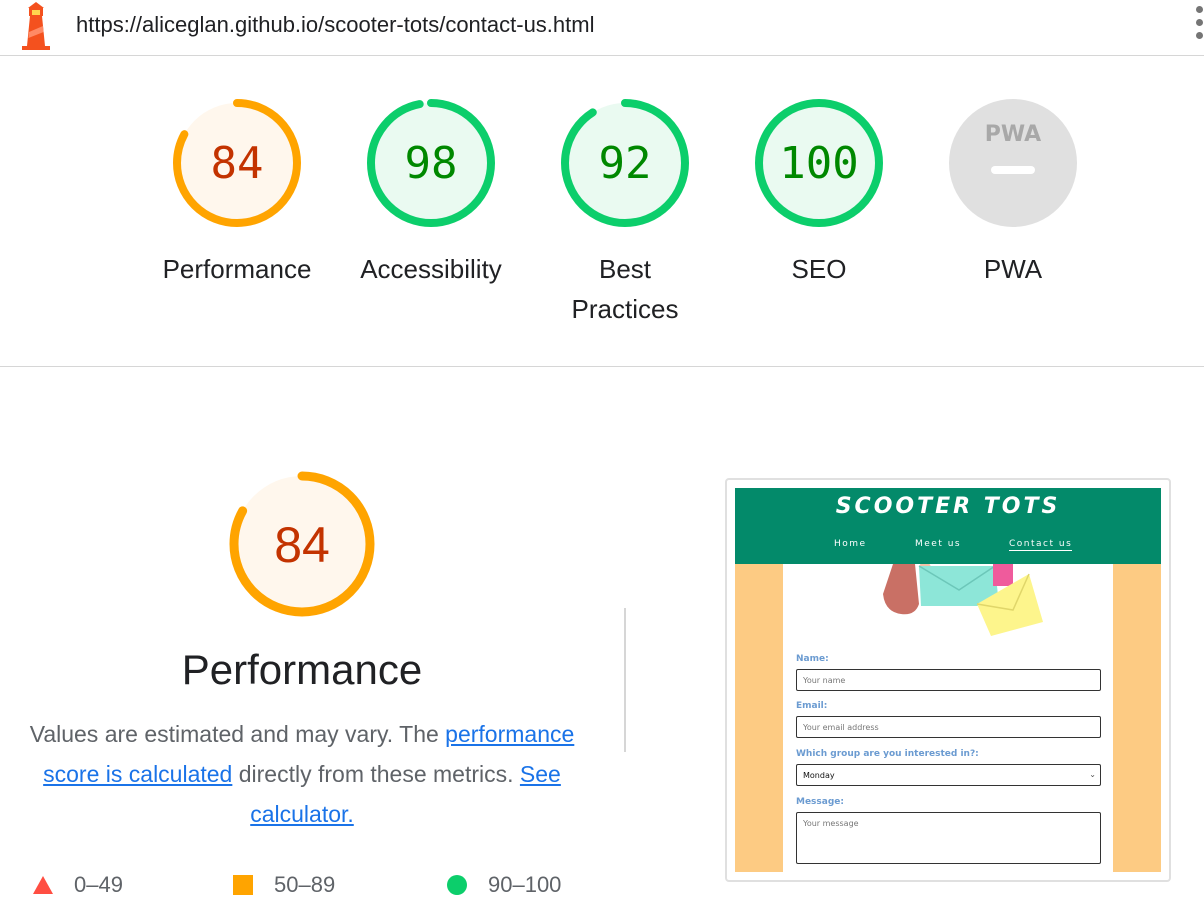  What do you see at coordinates (812, 706) in the screenshot?
I see `email-label: Email:` at bounding box center [812, 706].